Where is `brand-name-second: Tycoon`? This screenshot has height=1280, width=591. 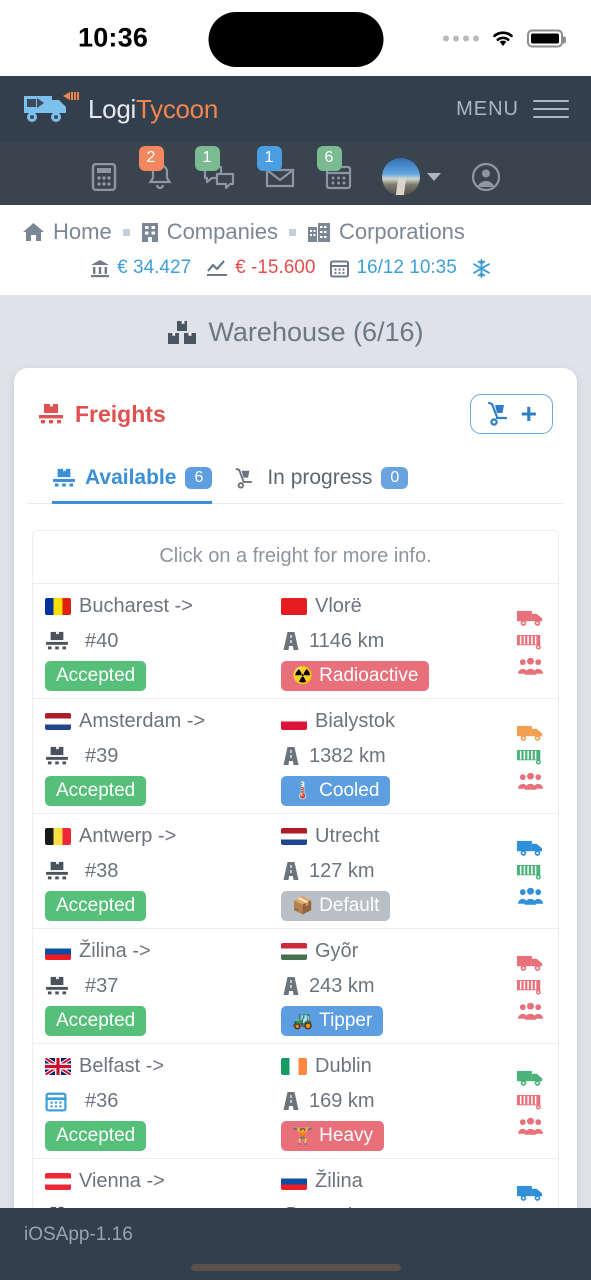
brand-name-second: Tycoon is located at coordinates (176, 108).